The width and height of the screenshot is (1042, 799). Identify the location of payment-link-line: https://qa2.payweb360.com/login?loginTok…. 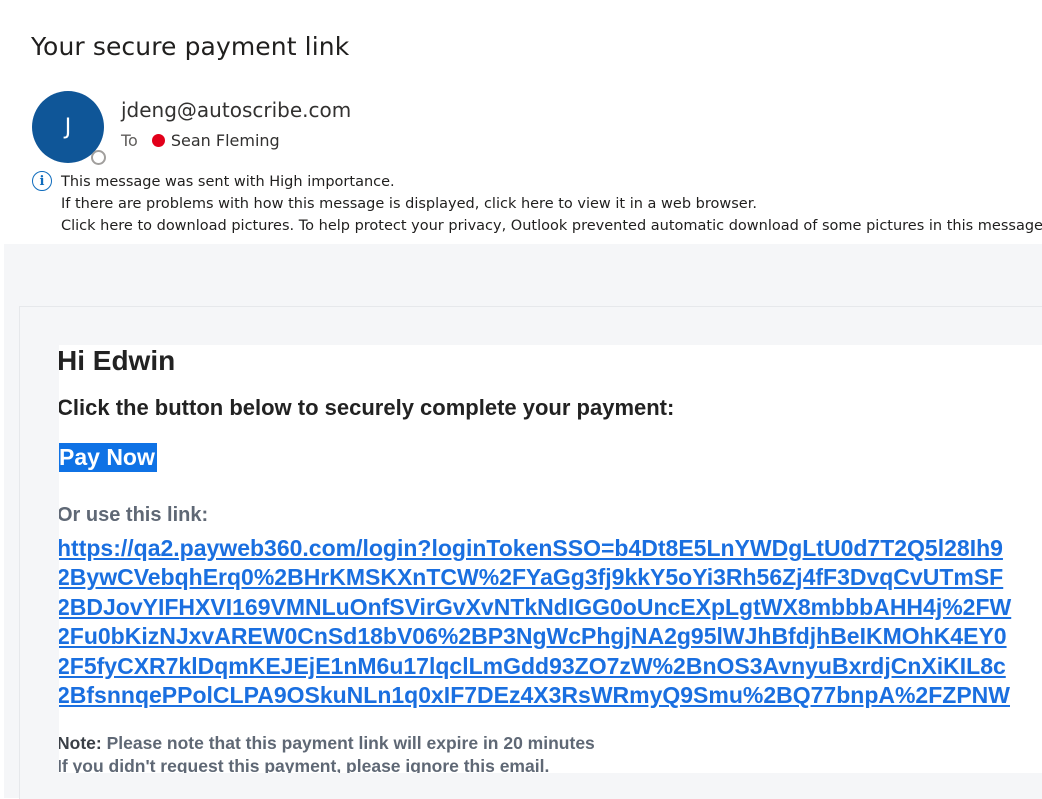
(535, 548).